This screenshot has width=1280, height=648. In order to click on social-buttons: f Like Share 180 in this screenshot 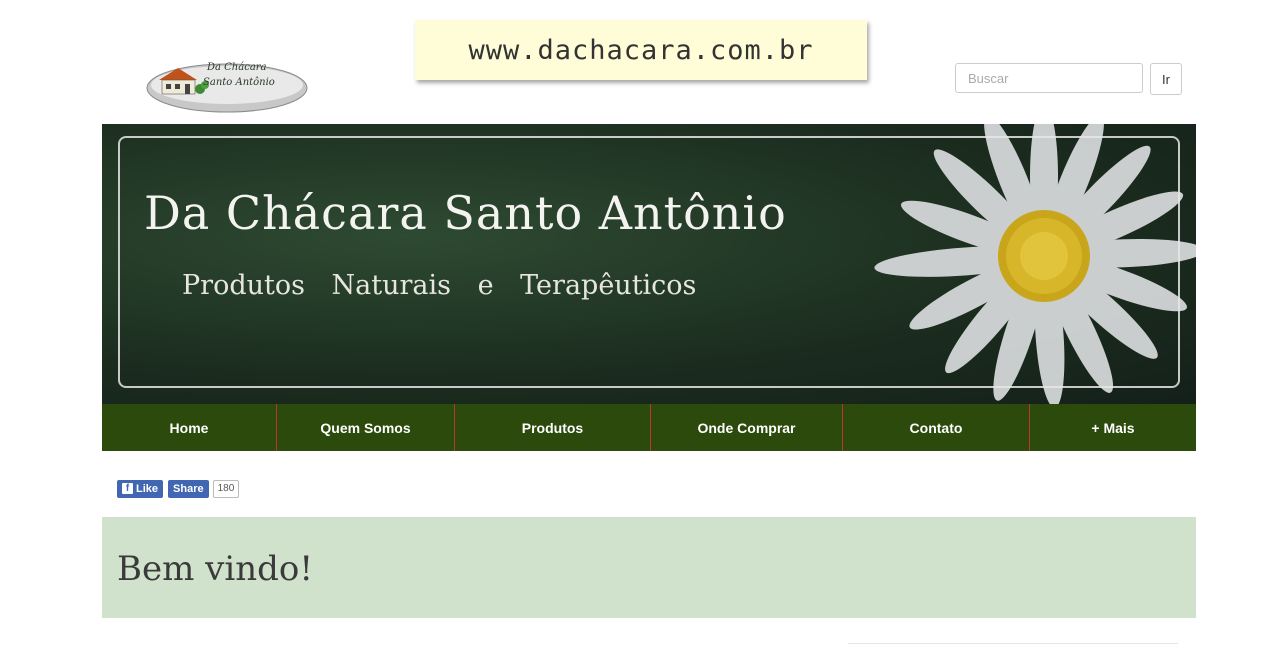, I will do `click(178, 488)`.